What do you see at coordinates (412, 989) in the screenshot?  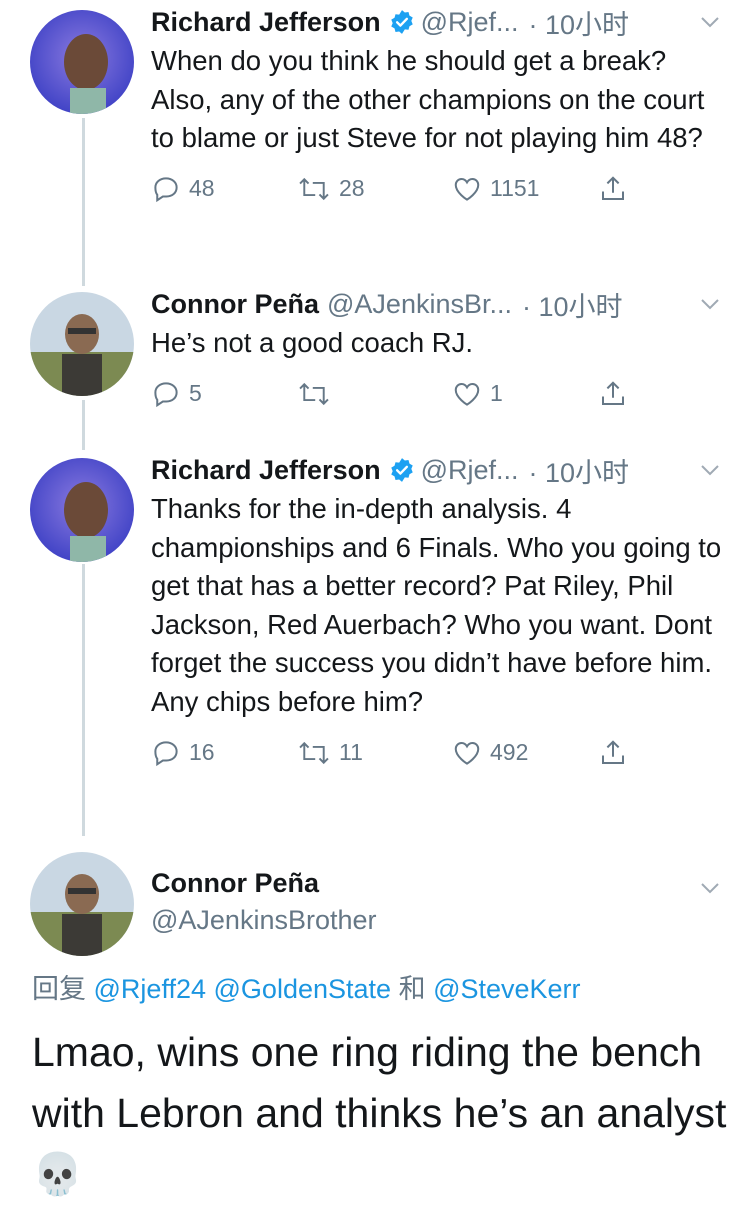 I see `conjunction: 和` at bounding box center [412, 989].